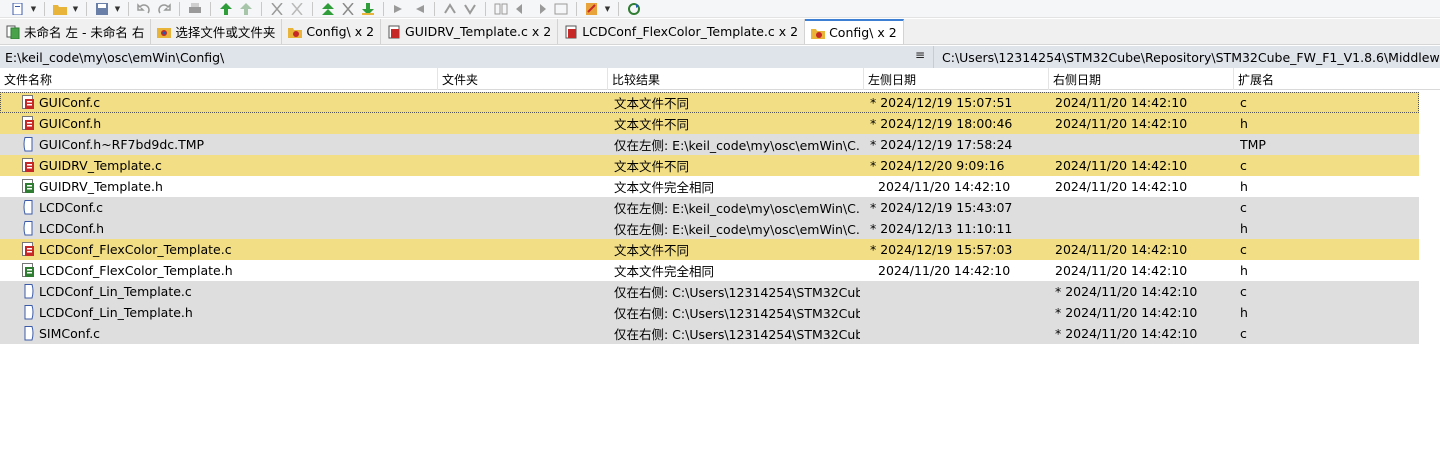 This screenshot has width=1440, height=459. What do you see at coordinates (195, 9) in the screenshot?
I see `print-icon` at bounding box center [195, 9].